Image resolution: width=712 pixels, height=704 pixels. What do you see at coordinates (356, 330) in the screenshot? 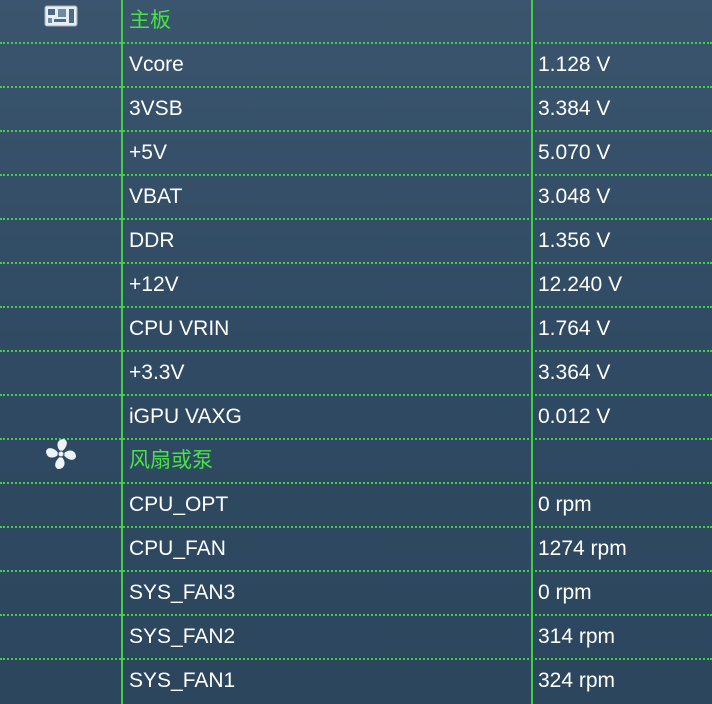
I see `sensor-row: CPU VRIN 1.764 V` at bounding box center [356, 330].